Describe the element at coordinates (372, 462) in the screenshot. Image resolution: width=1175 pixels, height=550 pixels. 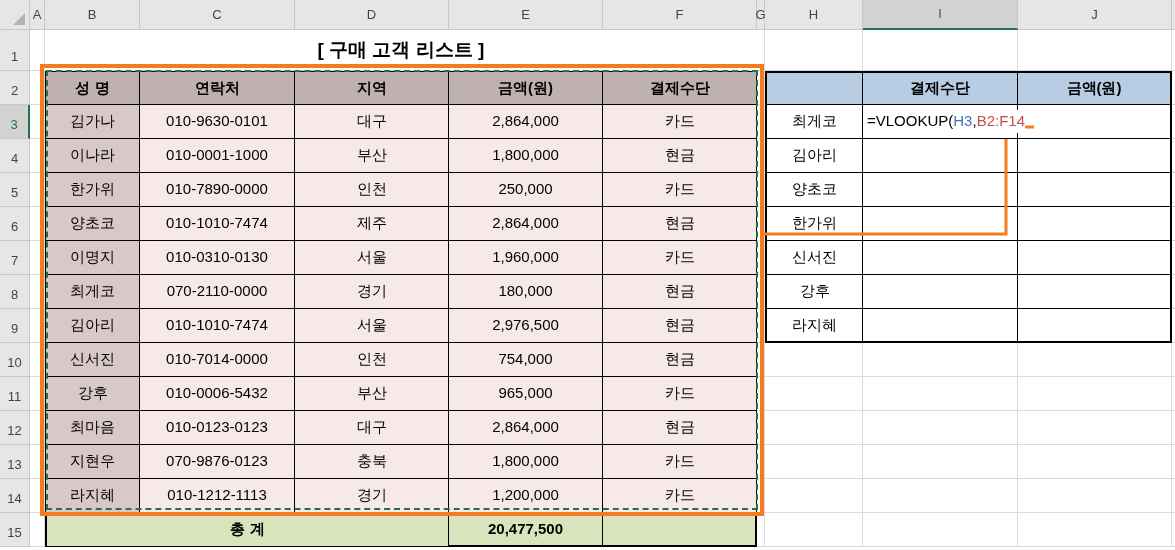
I see `table-cell: 충북` at that location.